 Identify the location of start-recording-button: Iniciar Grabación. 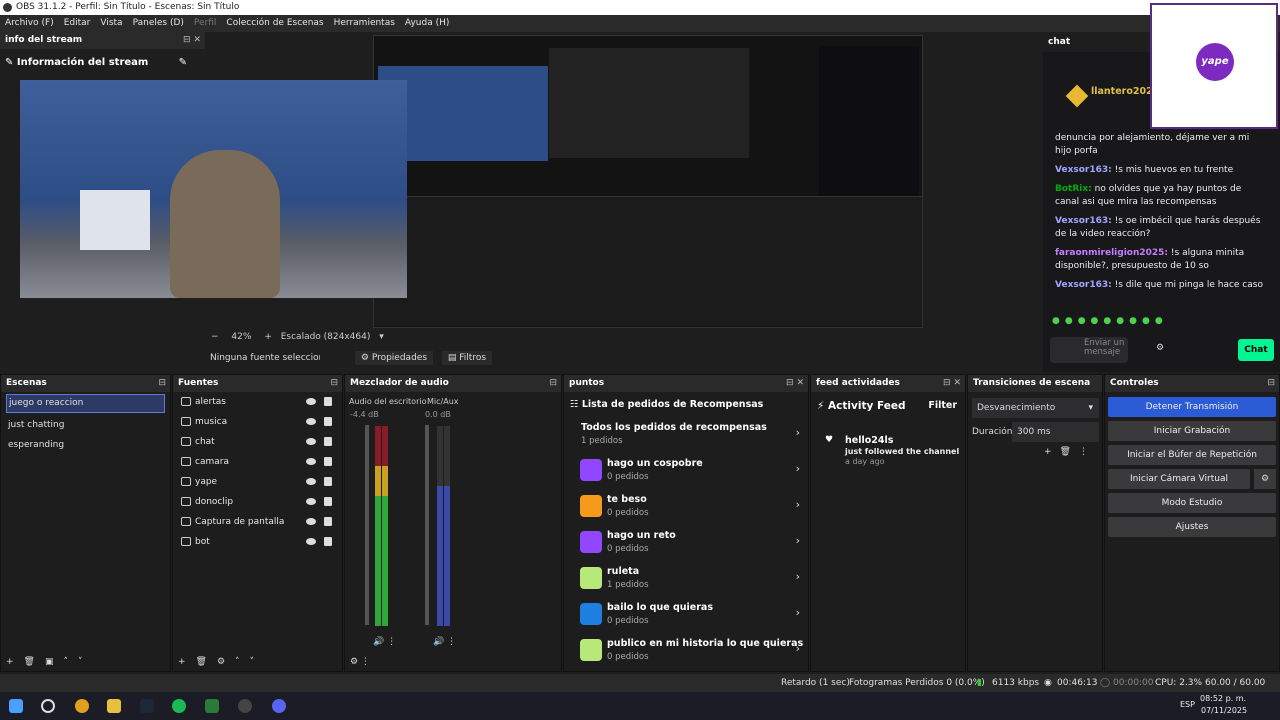
(1192, 431).